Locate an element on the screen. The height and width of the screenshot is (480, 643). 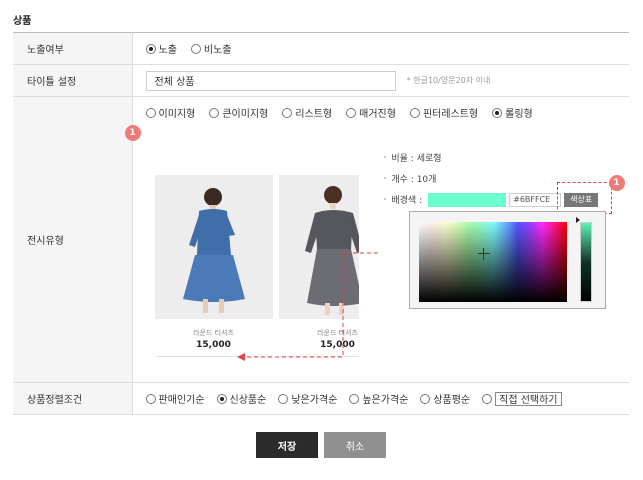
option-label: 이미지형 is located at coordinates (177, 114).